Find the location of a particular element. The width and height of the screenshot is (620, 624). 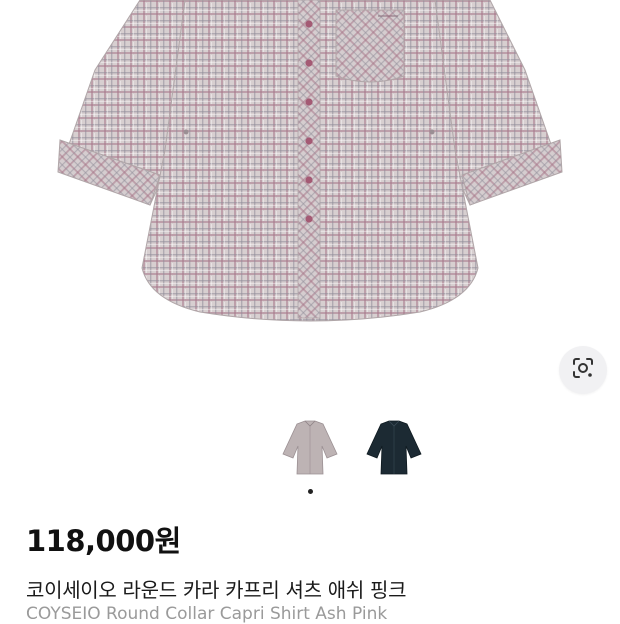

thumbnail-navy is located at coordinates (394, 448).